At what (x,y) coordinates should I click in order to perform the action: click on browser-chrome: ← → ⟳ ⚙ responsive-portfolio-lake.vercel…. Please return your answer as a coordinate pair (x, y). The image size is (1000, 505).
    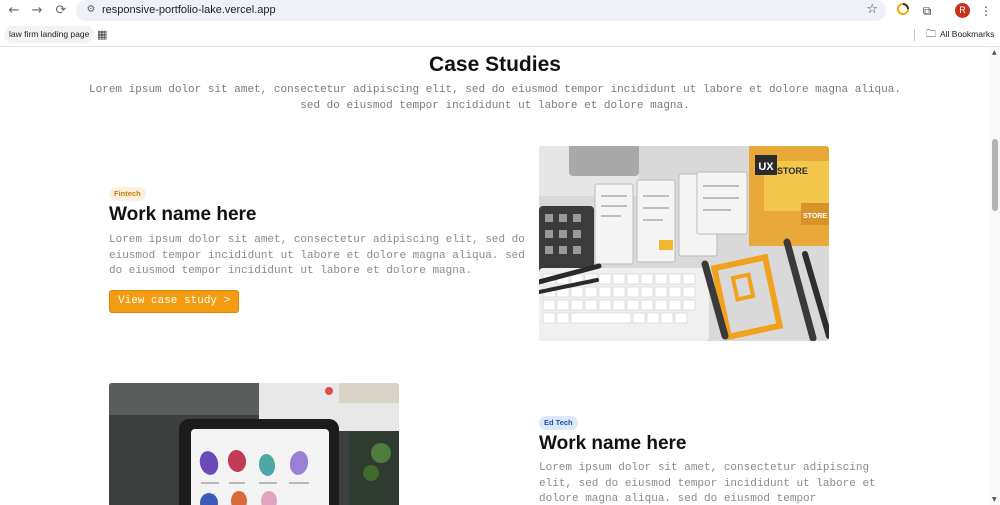
    Looking at the image, I should click on (500, 23).